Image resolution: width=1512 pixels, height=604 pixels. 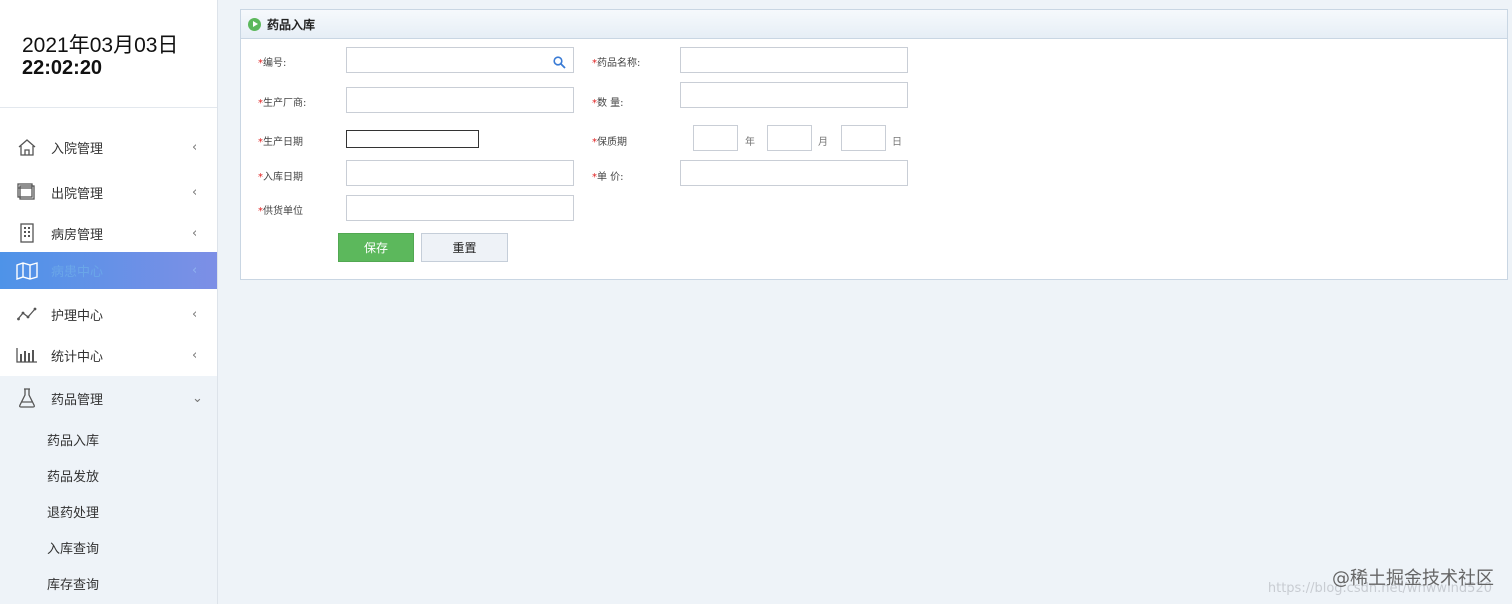 What do you see at coordinates (62, 68) in the screenshot?
I see `clock-time: 22:02:20` at bounding box center [62, 68].